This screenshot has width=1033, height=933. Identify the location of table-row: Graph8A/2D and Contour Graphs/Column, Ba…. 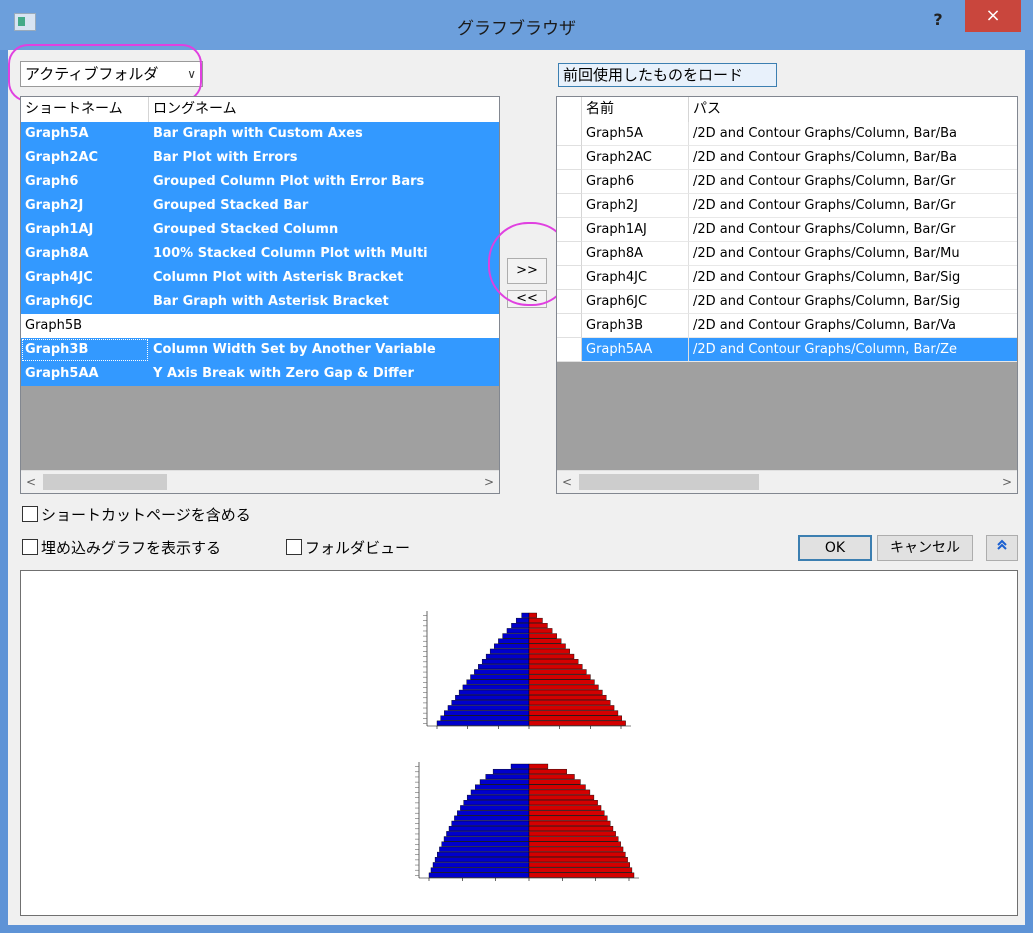
(787, 254).